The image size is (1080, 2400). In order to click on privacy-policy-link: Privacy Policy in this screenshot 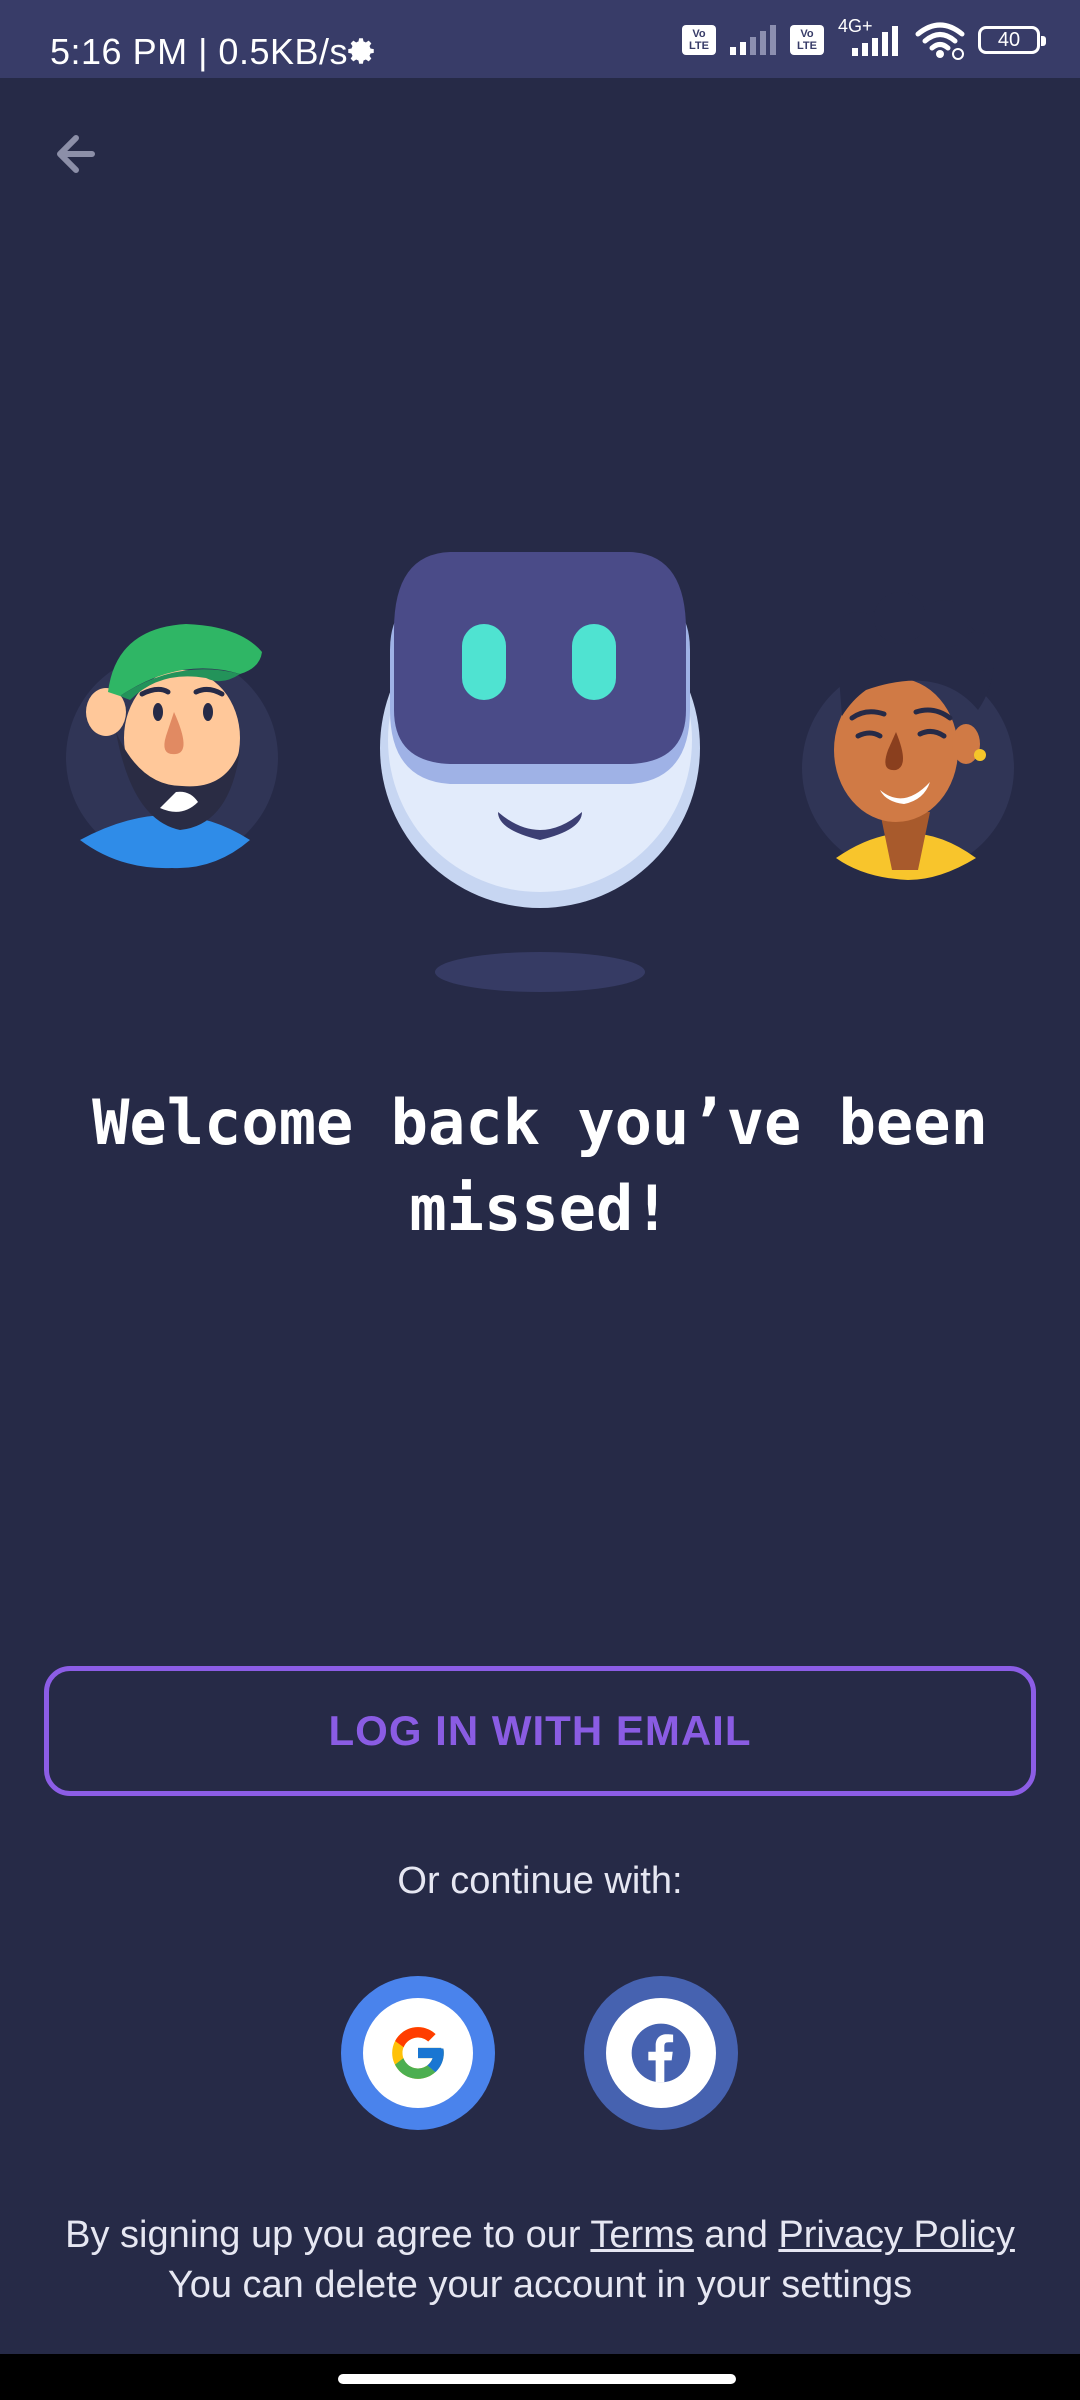, I will do `click(896, 2235)`.